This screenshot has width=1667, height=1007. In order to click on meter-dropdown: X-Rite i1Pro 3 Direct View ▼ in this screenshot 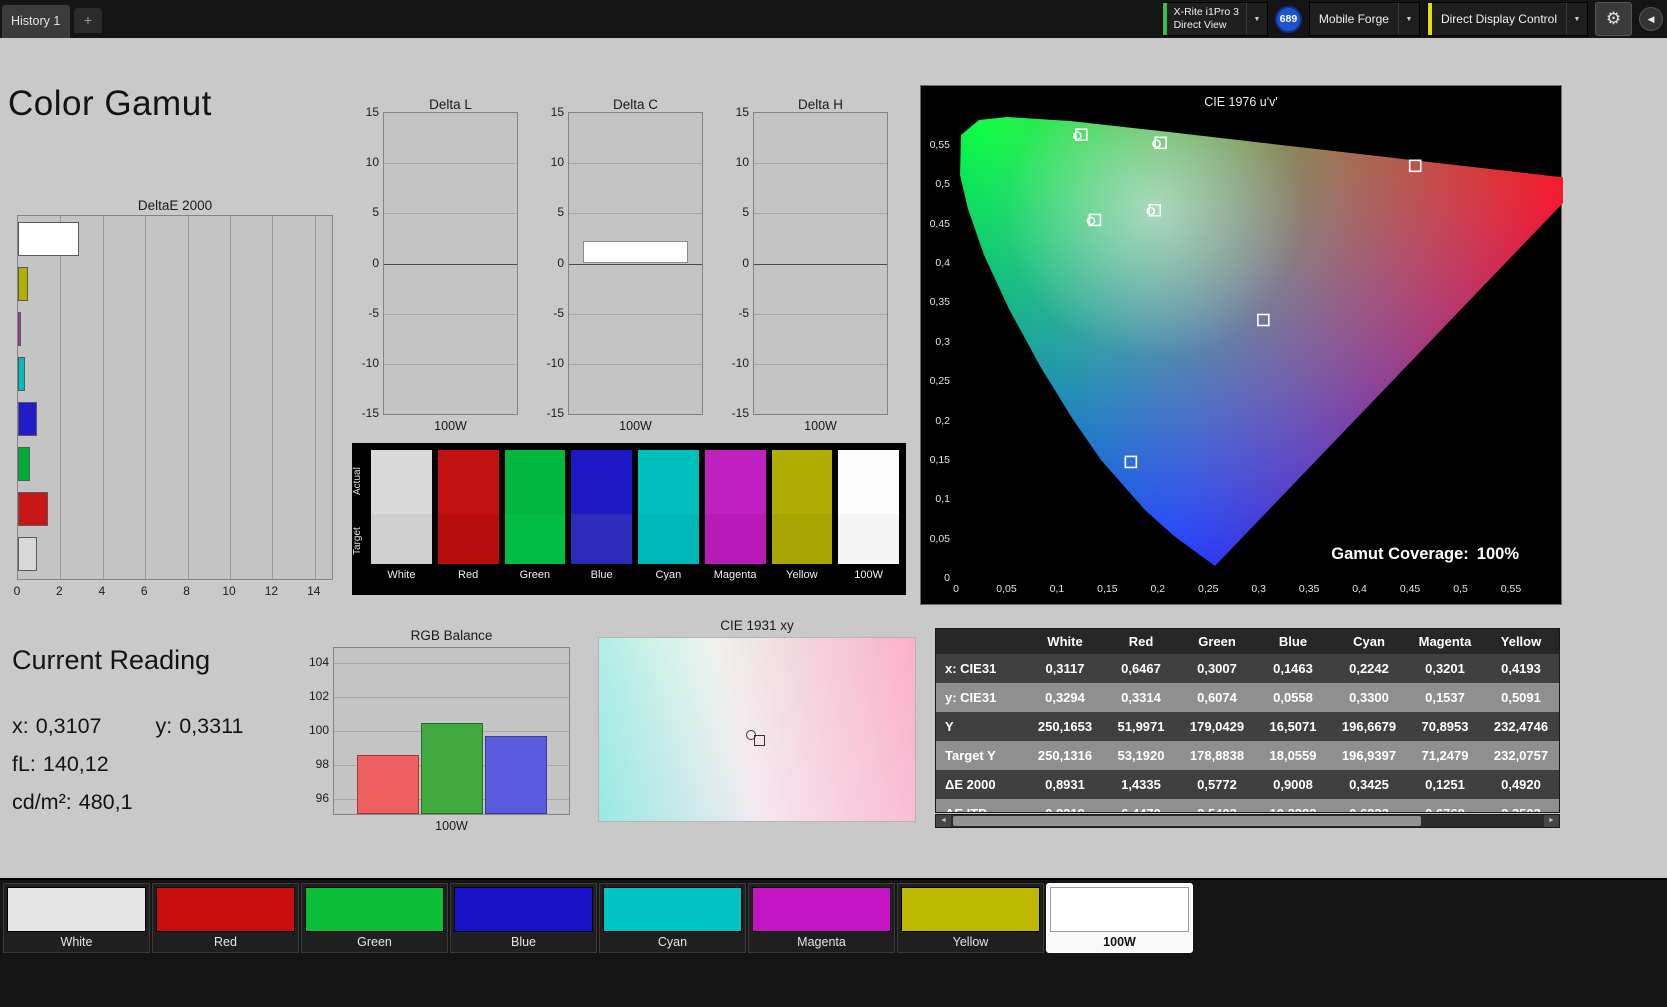, I will do `click(1214, 19)`.